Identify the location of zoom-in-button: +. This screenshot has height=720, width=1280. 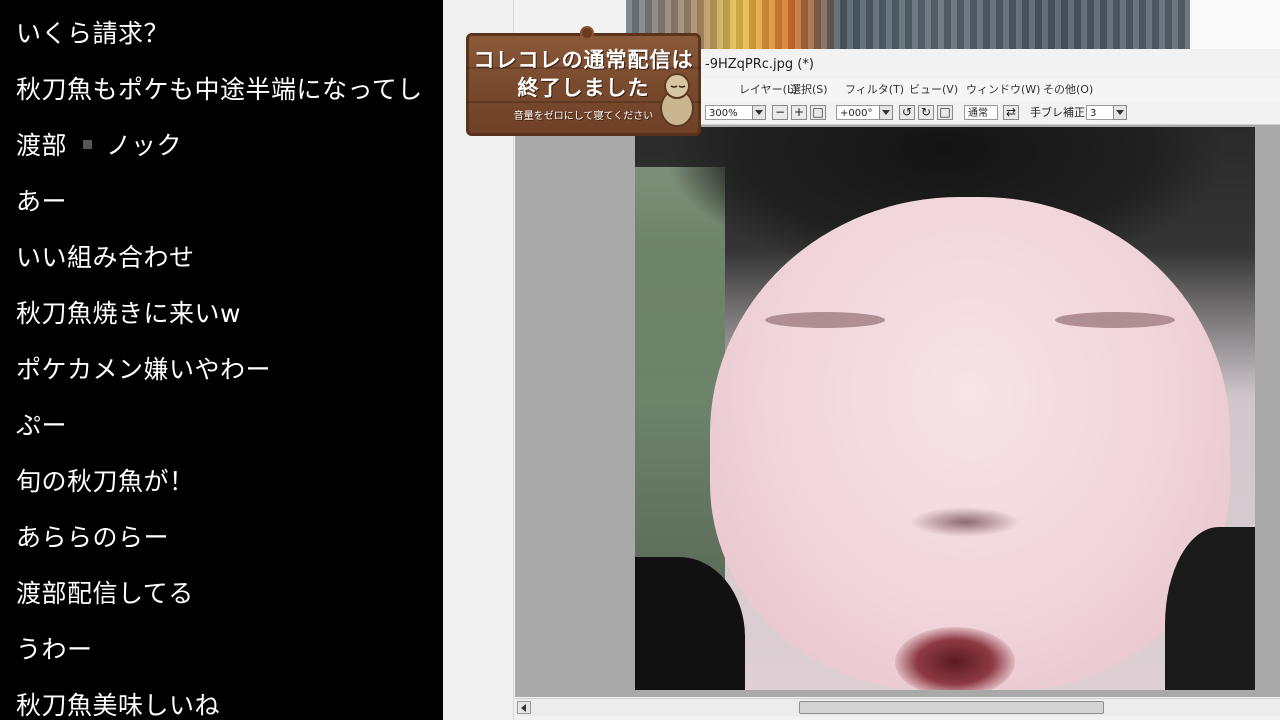
(799, 112).